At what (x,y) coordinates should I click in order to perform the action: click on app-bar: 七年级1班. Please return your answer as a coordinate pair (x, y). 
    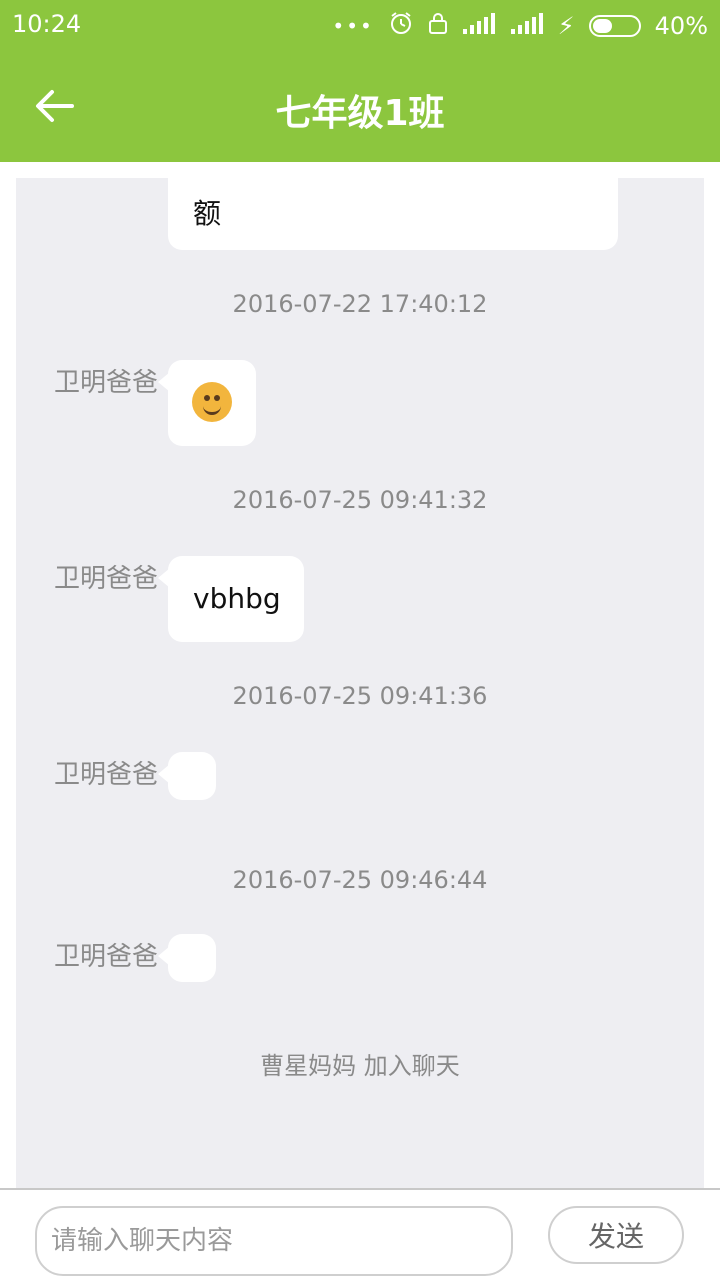
    Looking at the image, I should click on (360, 106).